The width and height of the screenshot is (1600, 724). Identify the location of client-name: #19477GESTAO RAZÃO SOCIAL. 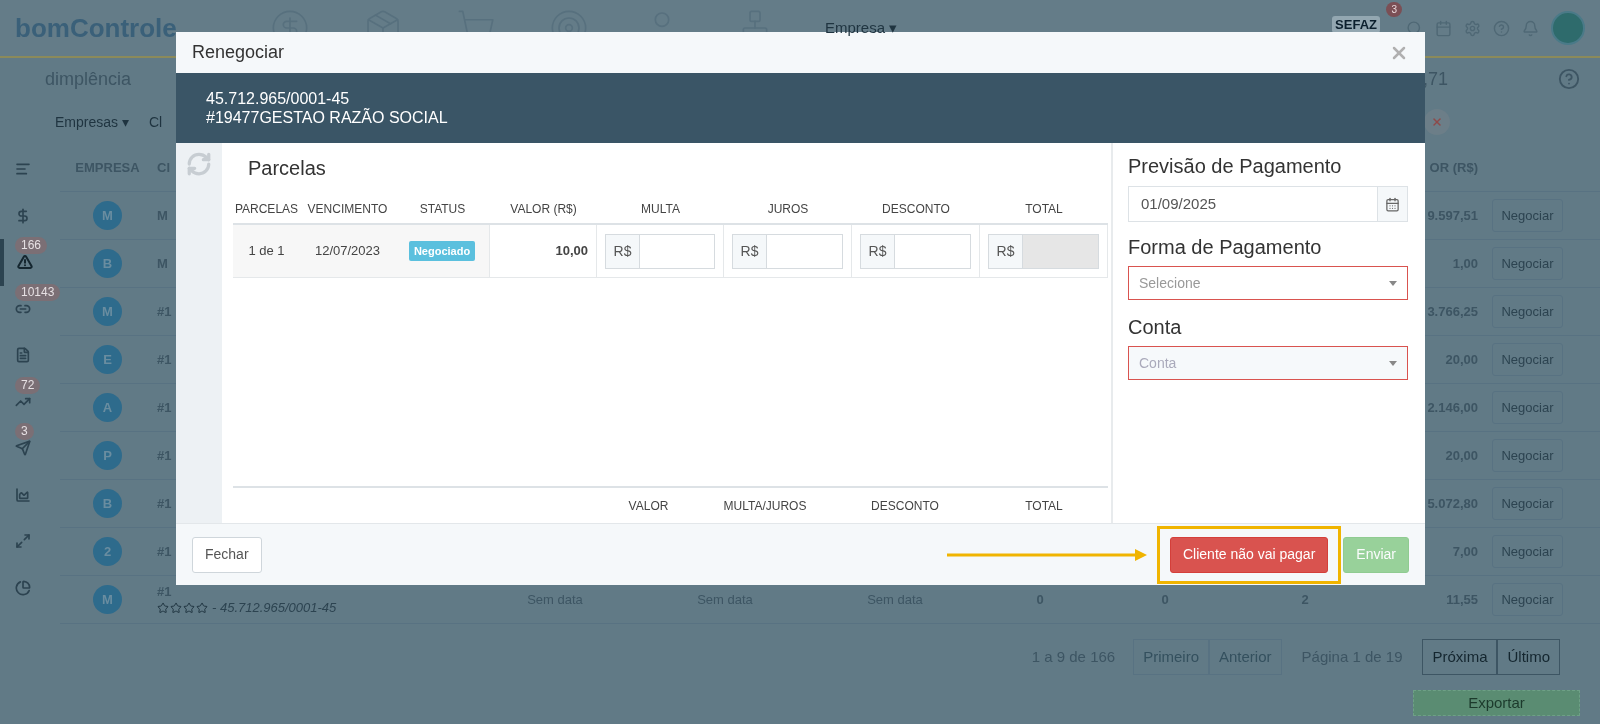
(327, 117).